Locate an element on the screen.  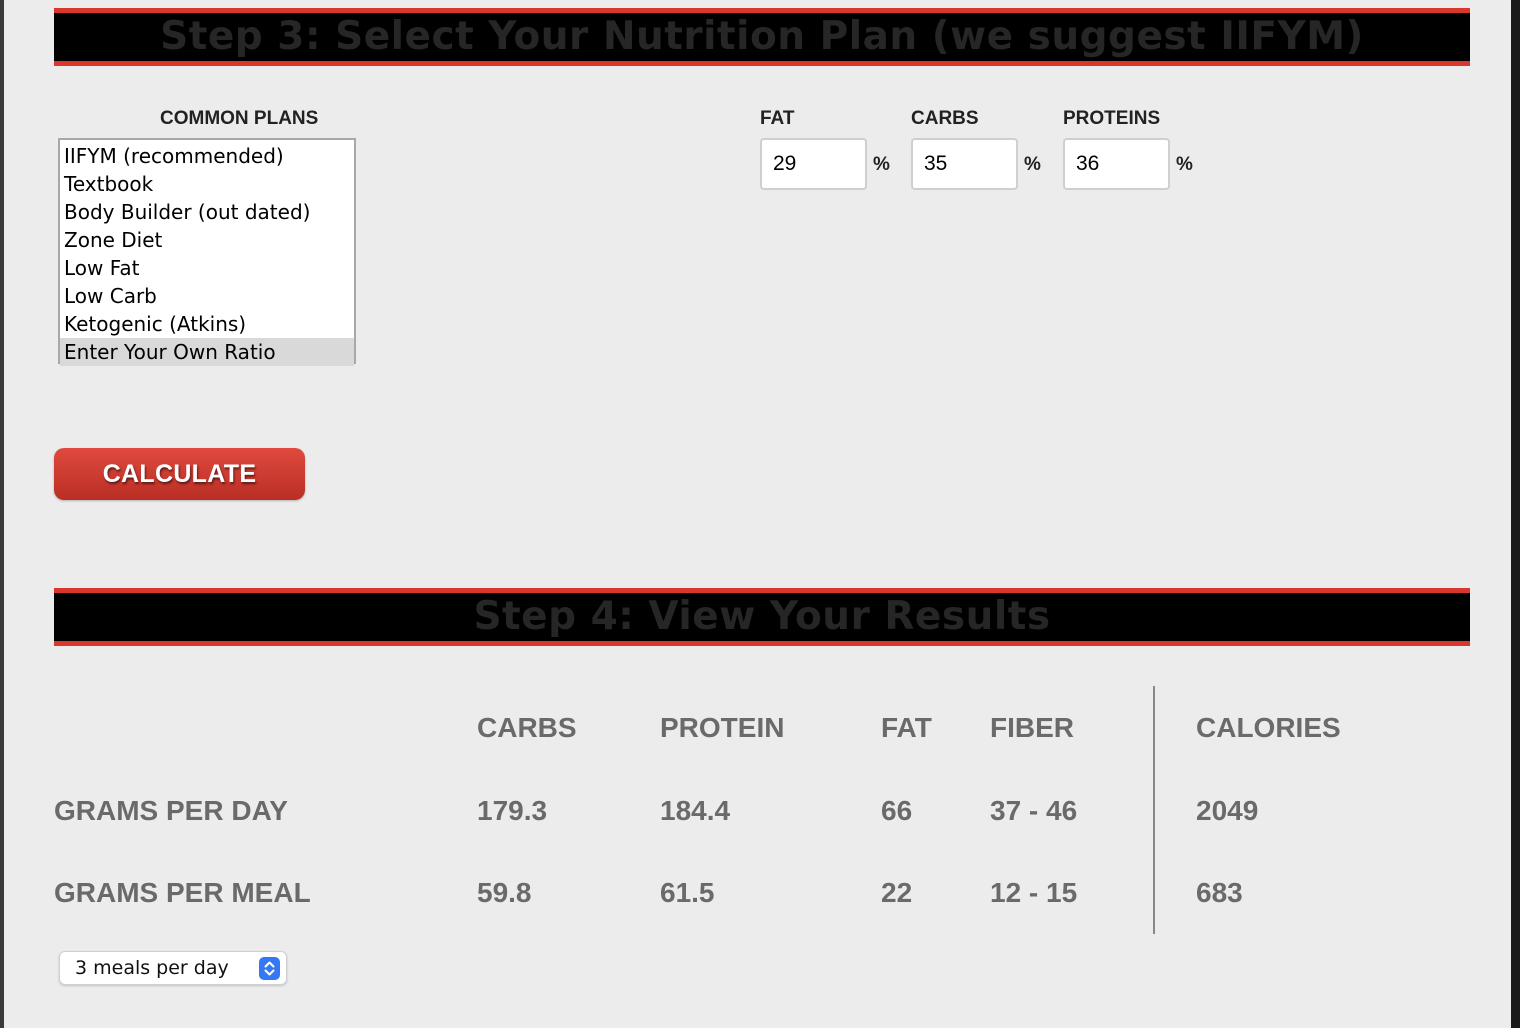
plan-option-textbook: Textbook is located at coordinates (207, 184).